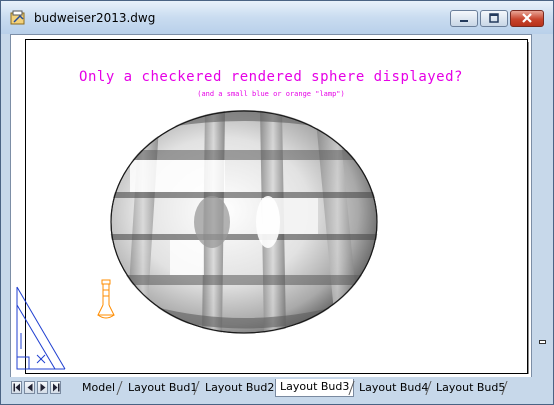  I want to click on previous-tab-icon, so click(29, 387).